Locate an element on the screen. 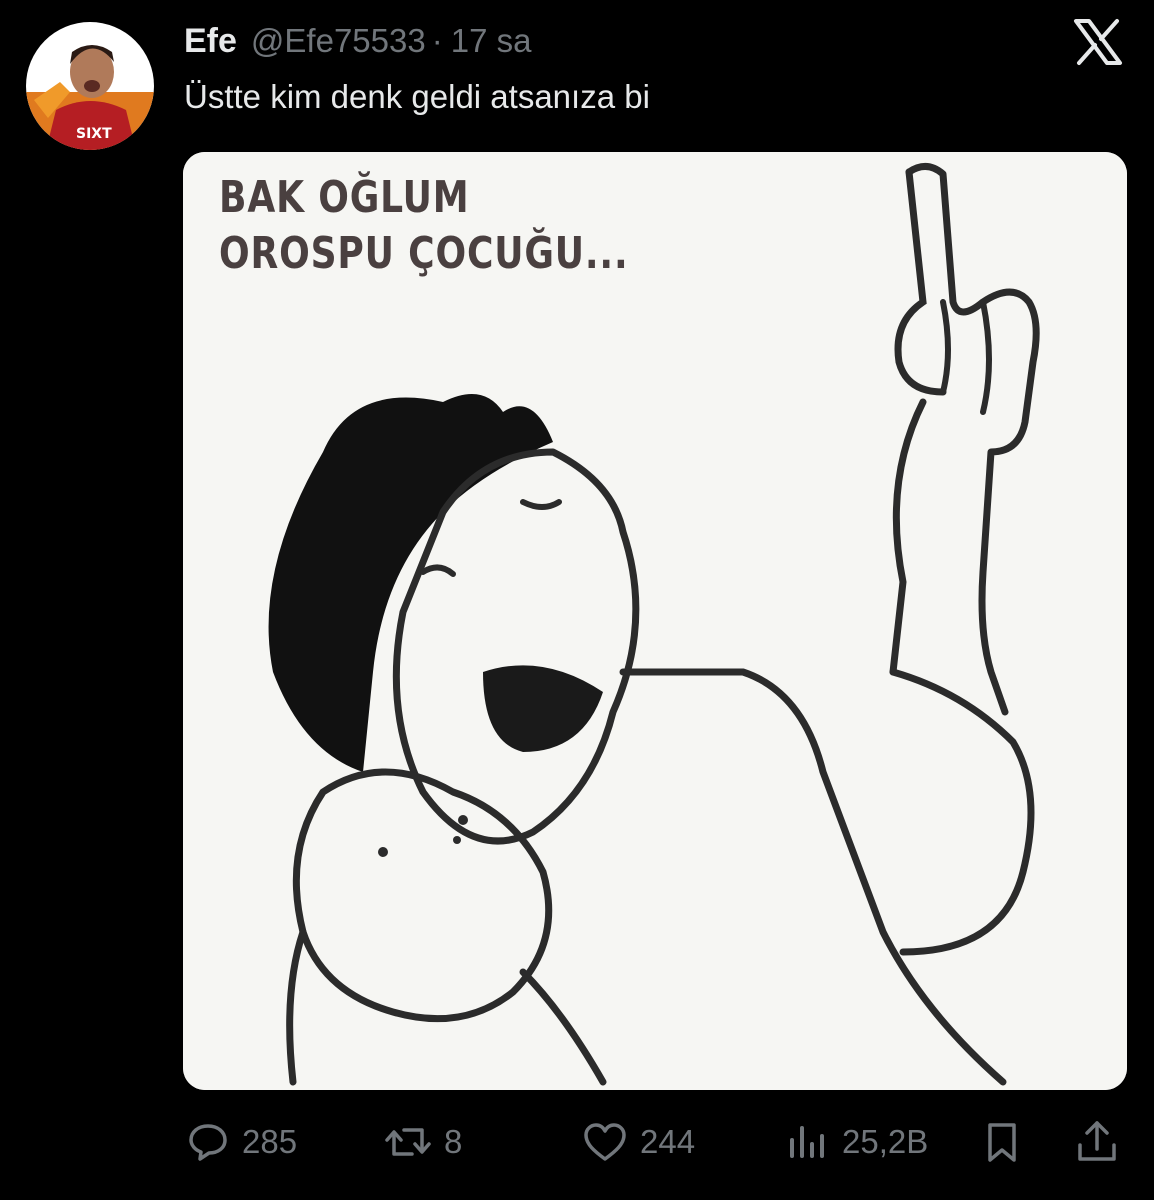 Image resolution: width=1154 pixels, height=1200 pixels. share-icon is located at coordinates (1097, 1141).